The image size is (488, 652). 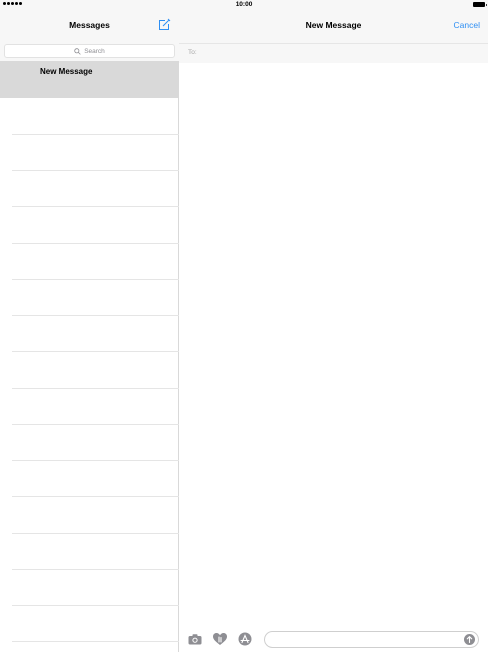 I want to click on conversation-item-new-message: New Message, so click(x=89, y=79).